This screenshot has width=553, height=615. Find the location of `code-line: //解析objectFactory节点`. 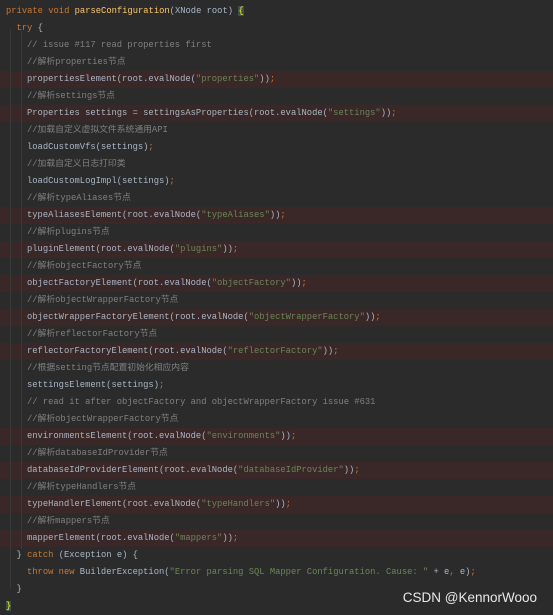

code-line: //解析objectFactory节点 is located at coordinates (276, 266).